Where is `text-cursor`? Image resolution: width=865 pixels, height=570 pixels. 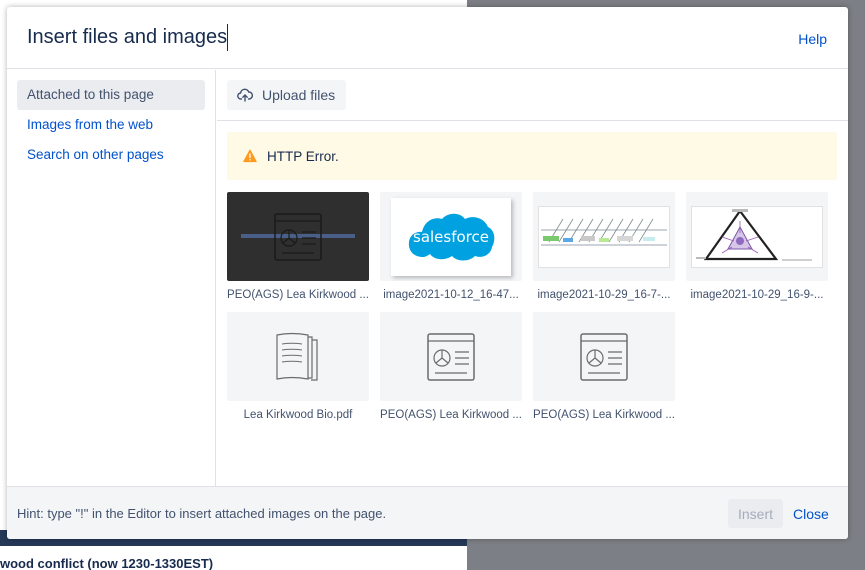
text-cursor is located at coordinates (227, 37).